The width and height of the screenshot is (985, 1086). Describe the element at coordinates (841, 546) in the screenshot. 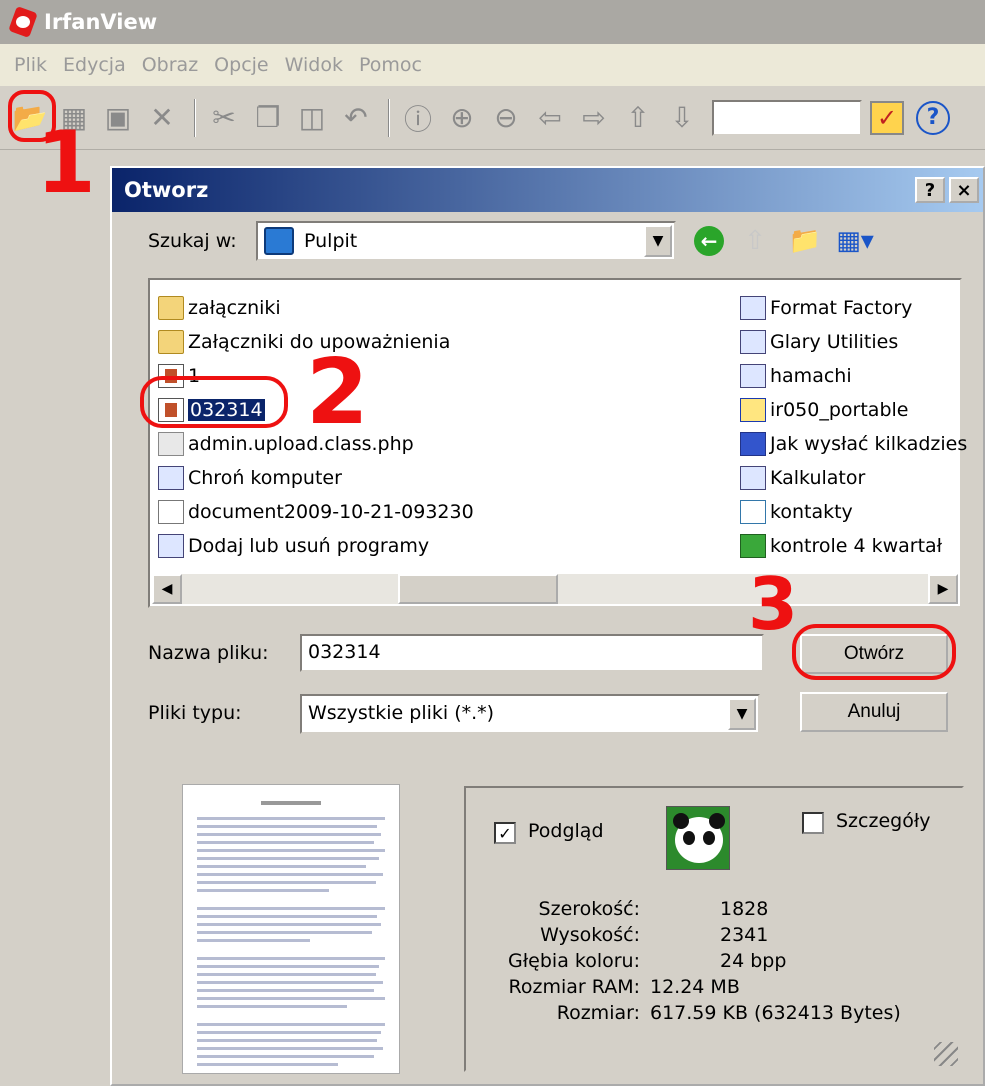

I see `file-list-item: kontrole 4 kwartał` at that location.